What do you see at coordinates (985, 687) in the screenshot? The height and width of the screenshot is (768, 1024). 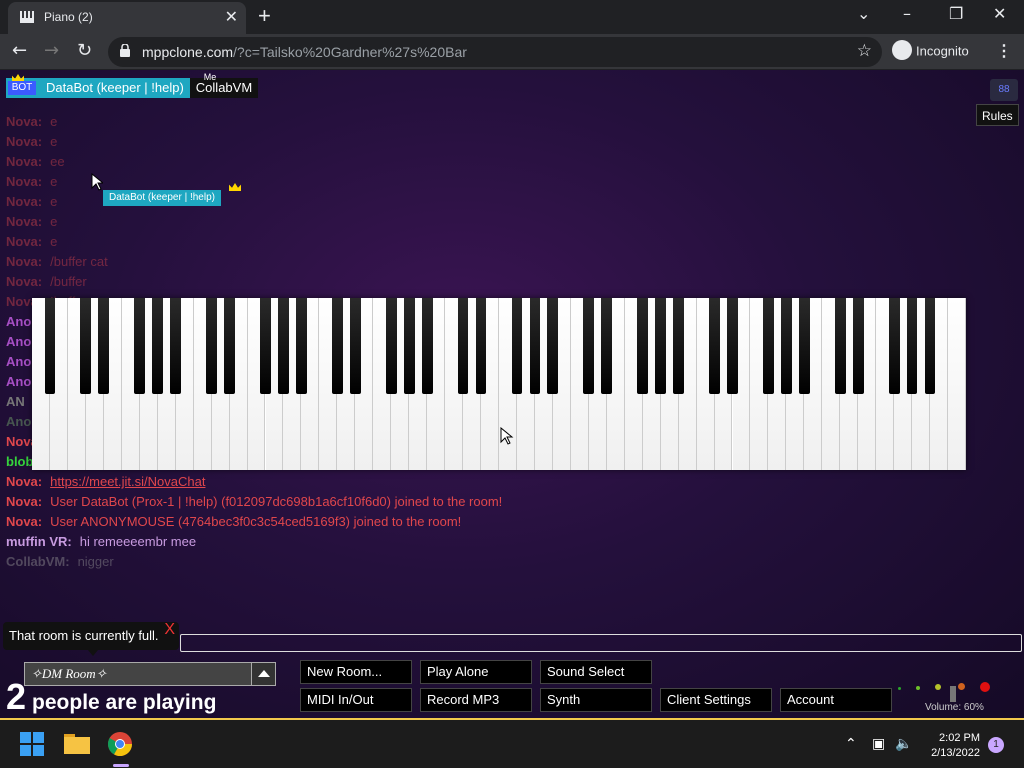 I see `meter-dot` at bounding box center [985, 687].